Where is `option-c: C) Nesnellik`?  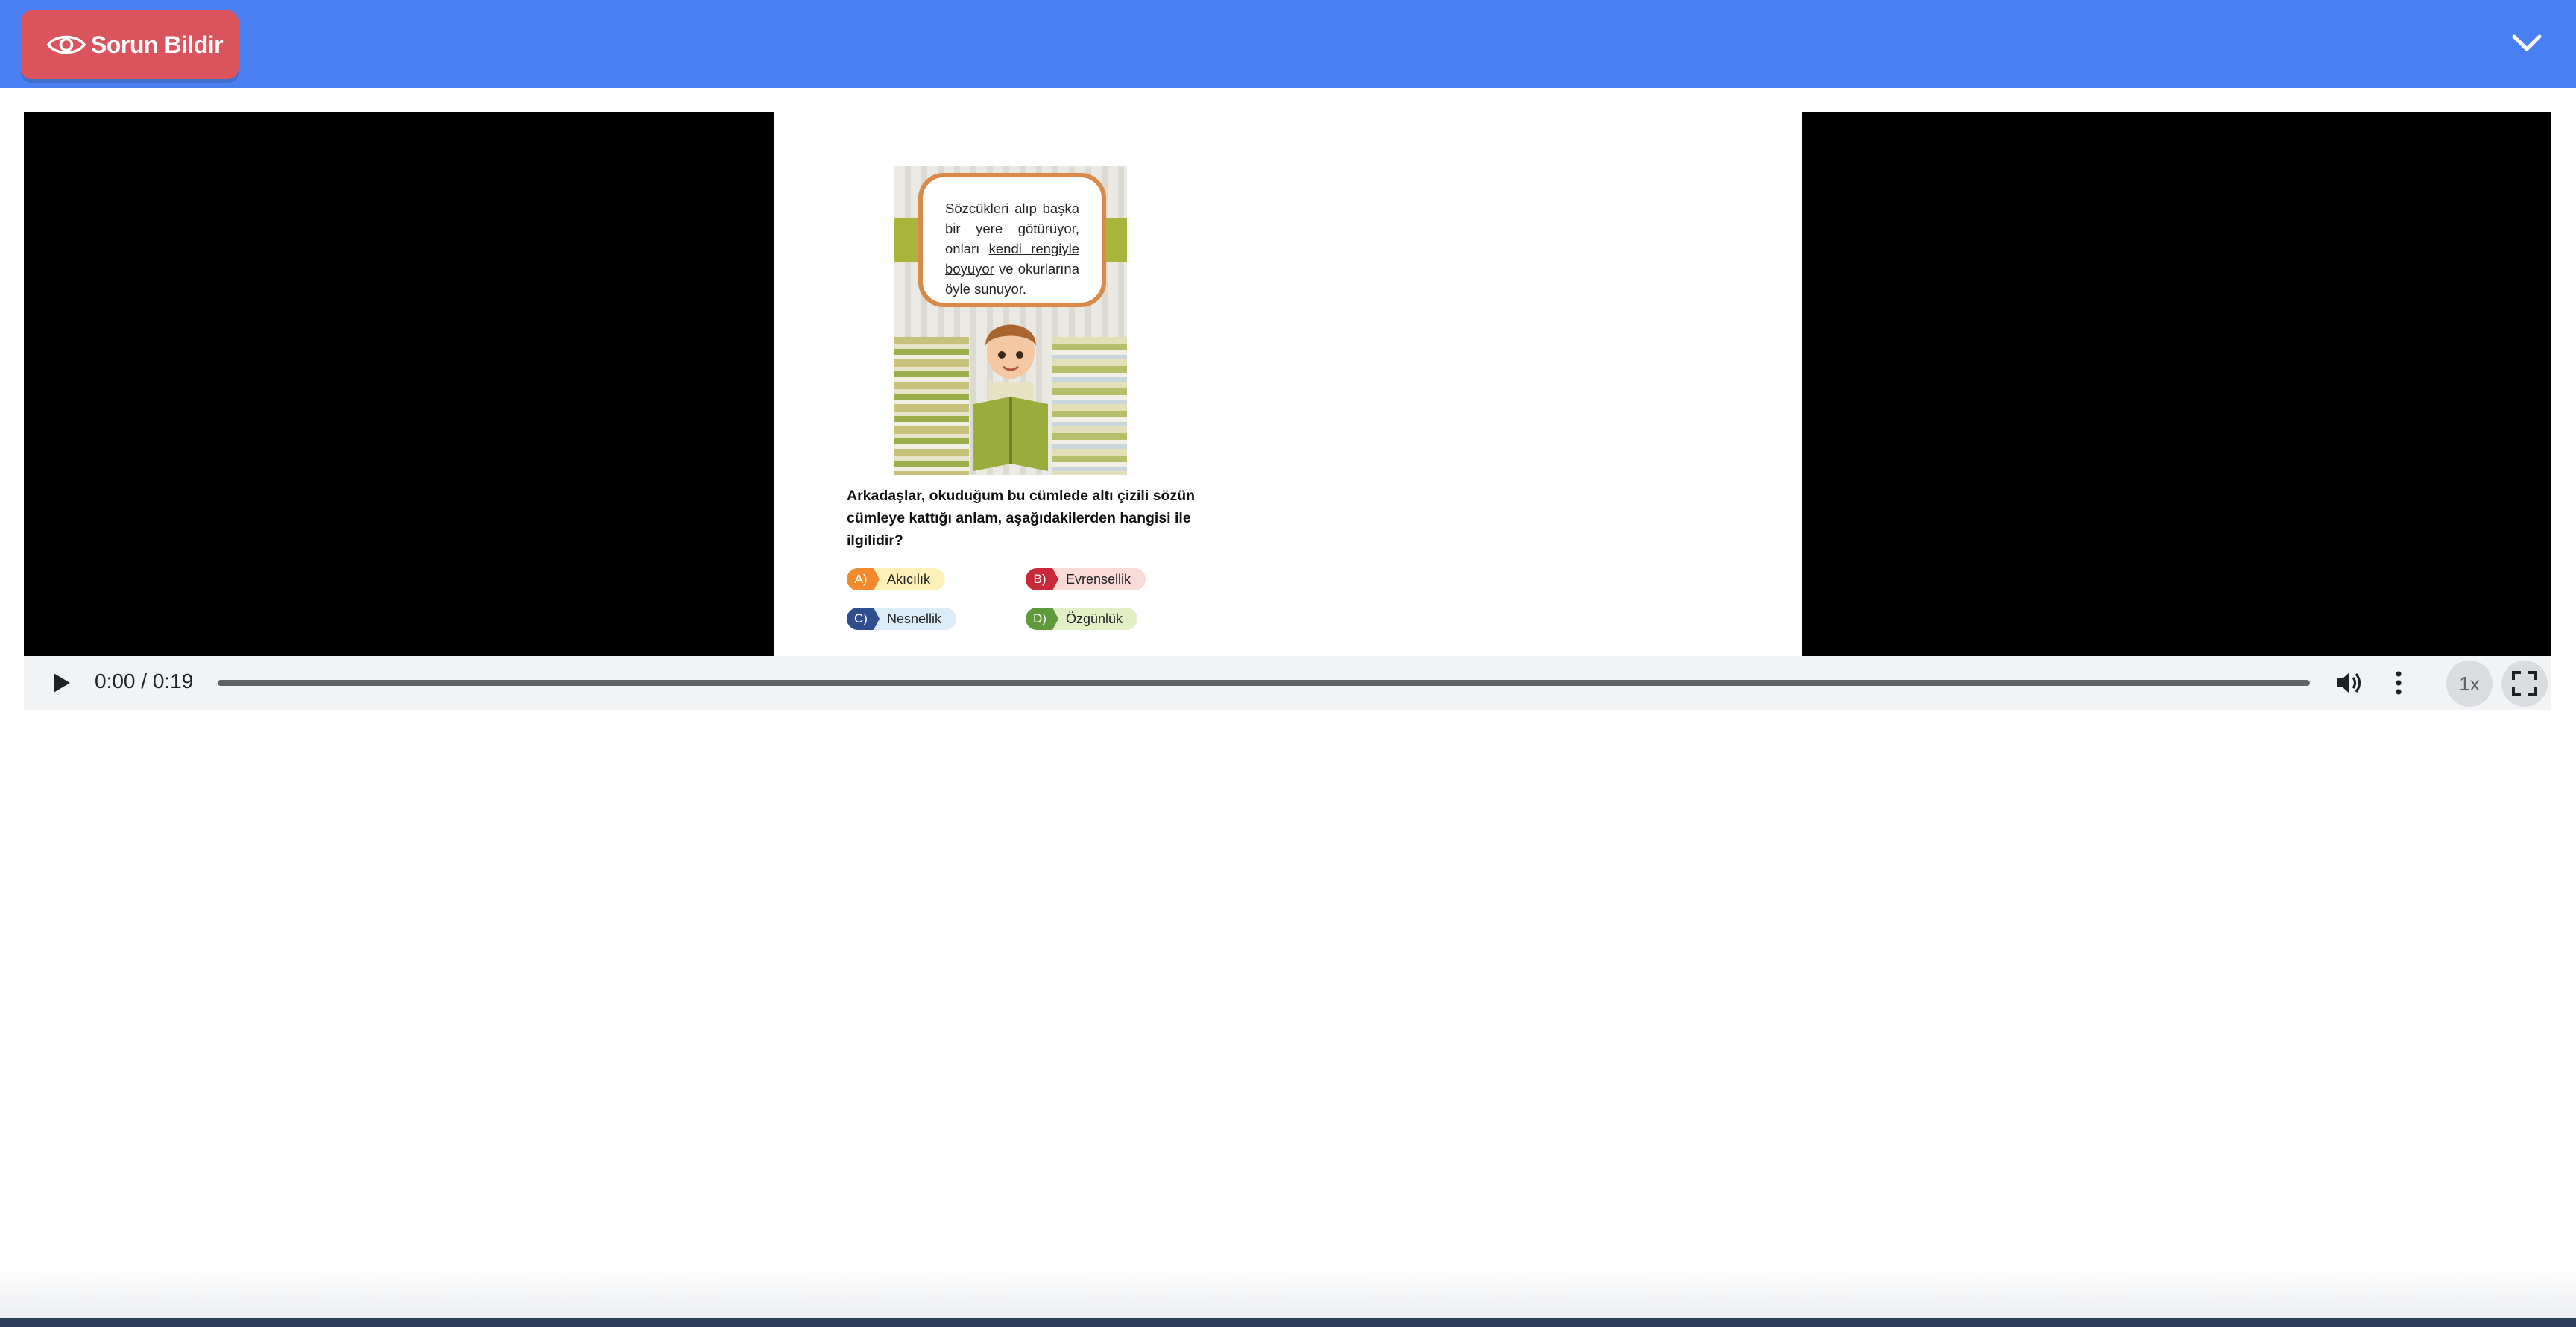
option-c: C) Nesnellik is located at coordinates (902, 619).